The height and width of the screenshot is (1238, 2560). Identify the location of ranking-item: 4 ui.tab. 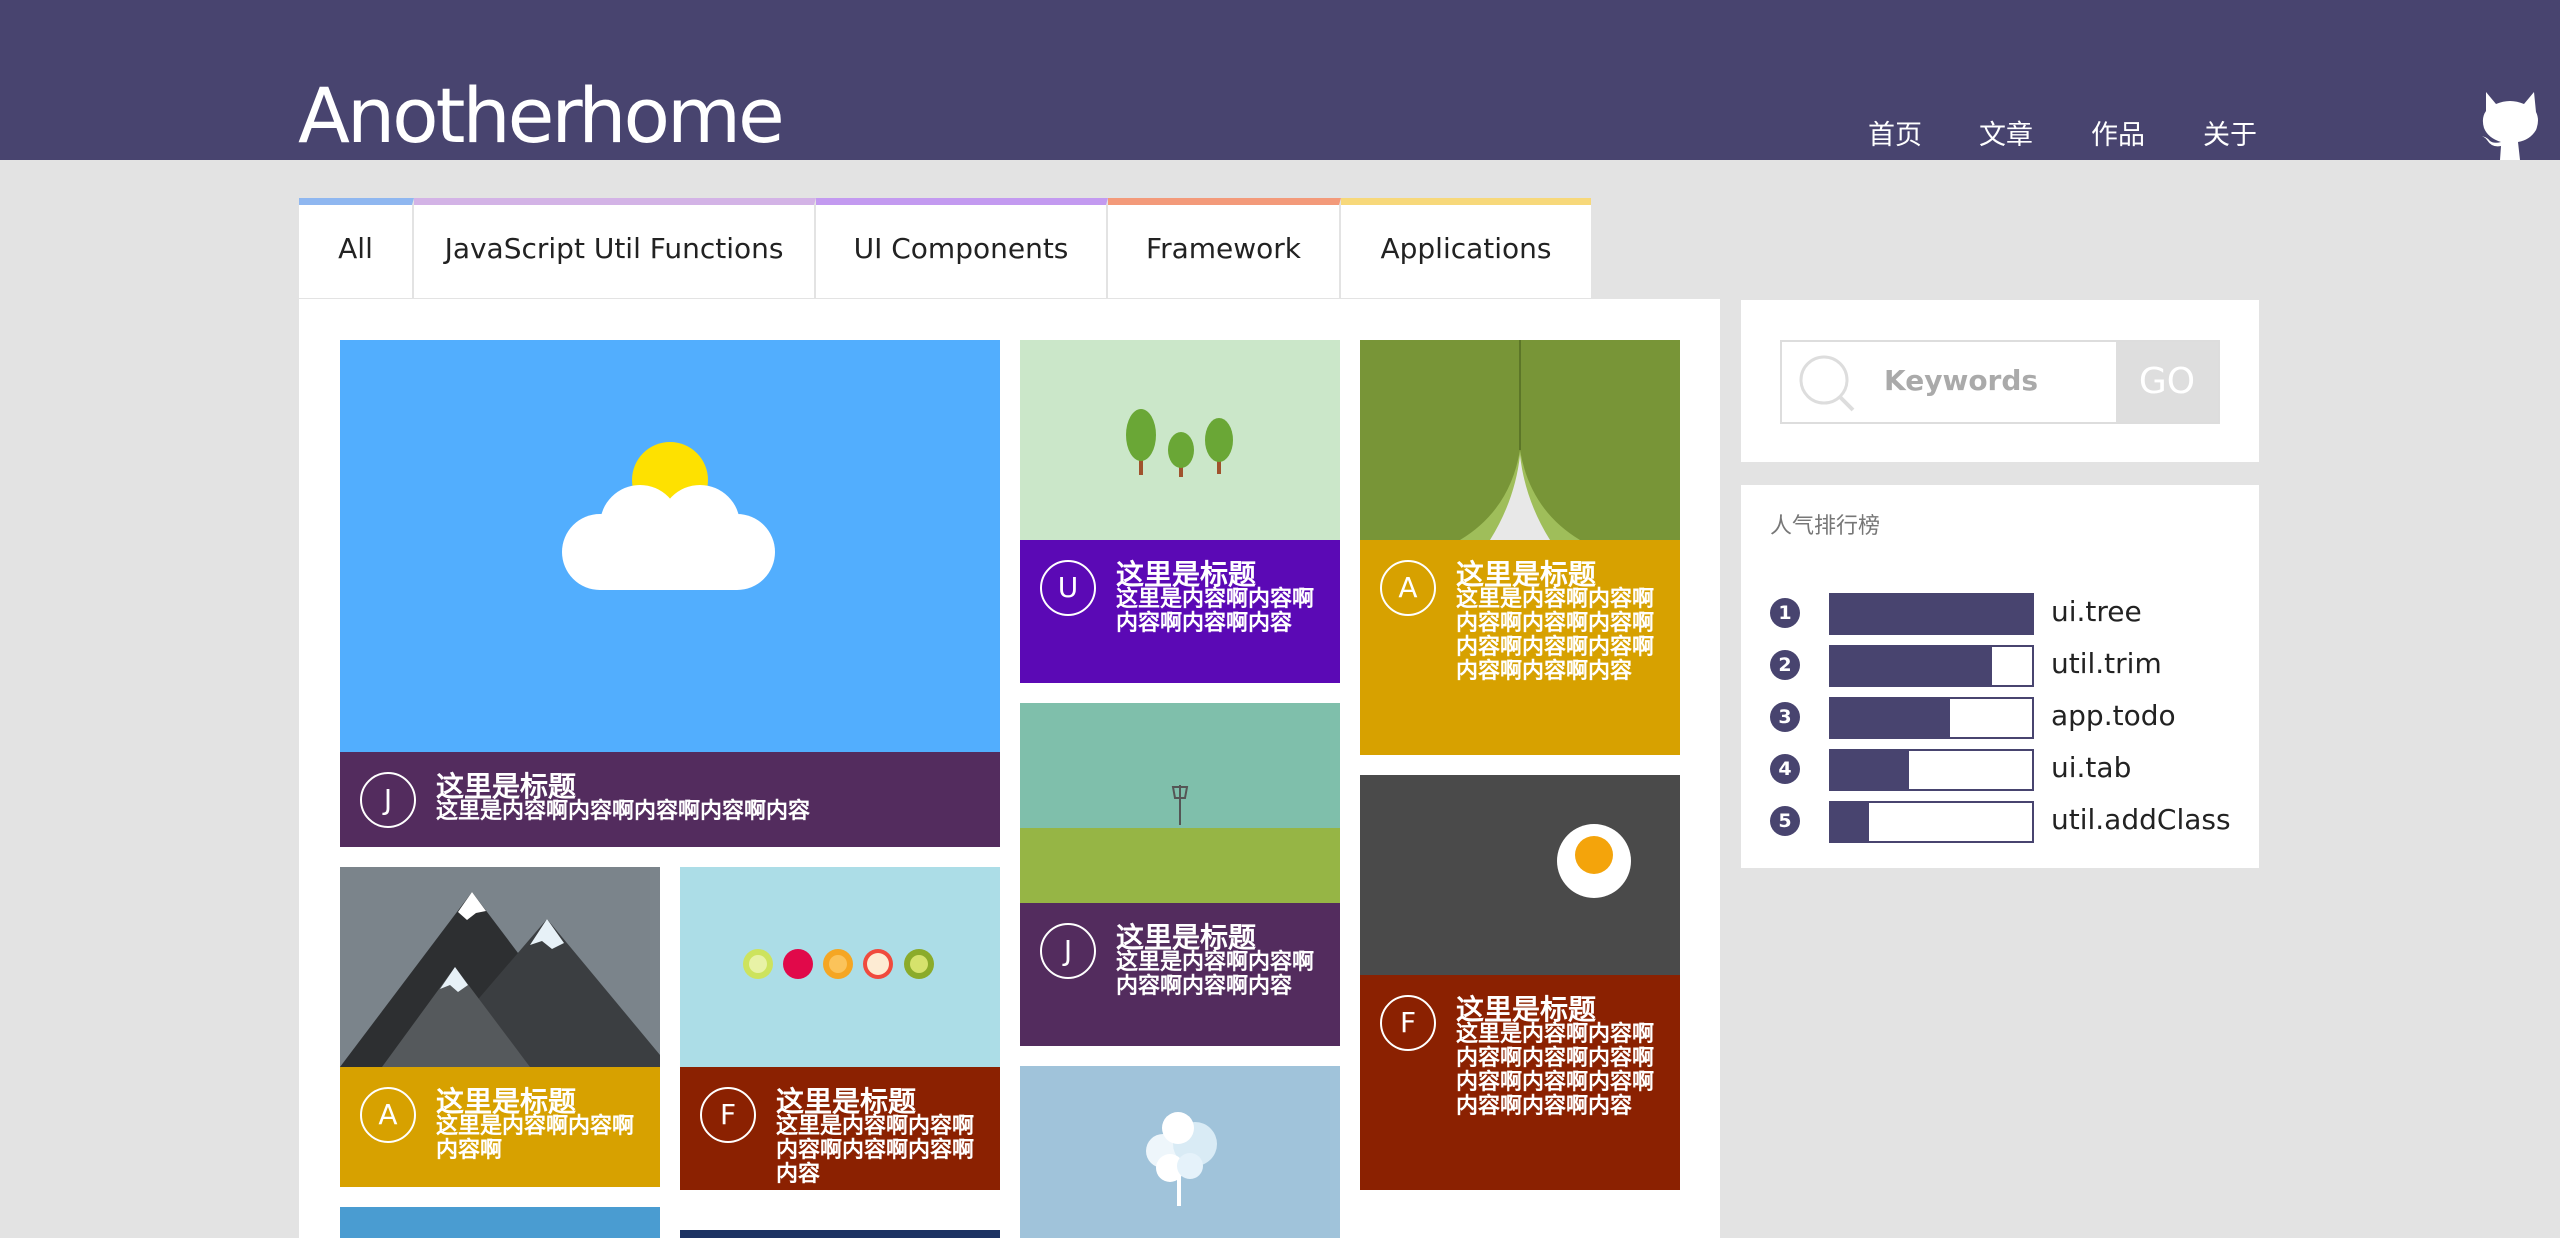
(2010, 768).